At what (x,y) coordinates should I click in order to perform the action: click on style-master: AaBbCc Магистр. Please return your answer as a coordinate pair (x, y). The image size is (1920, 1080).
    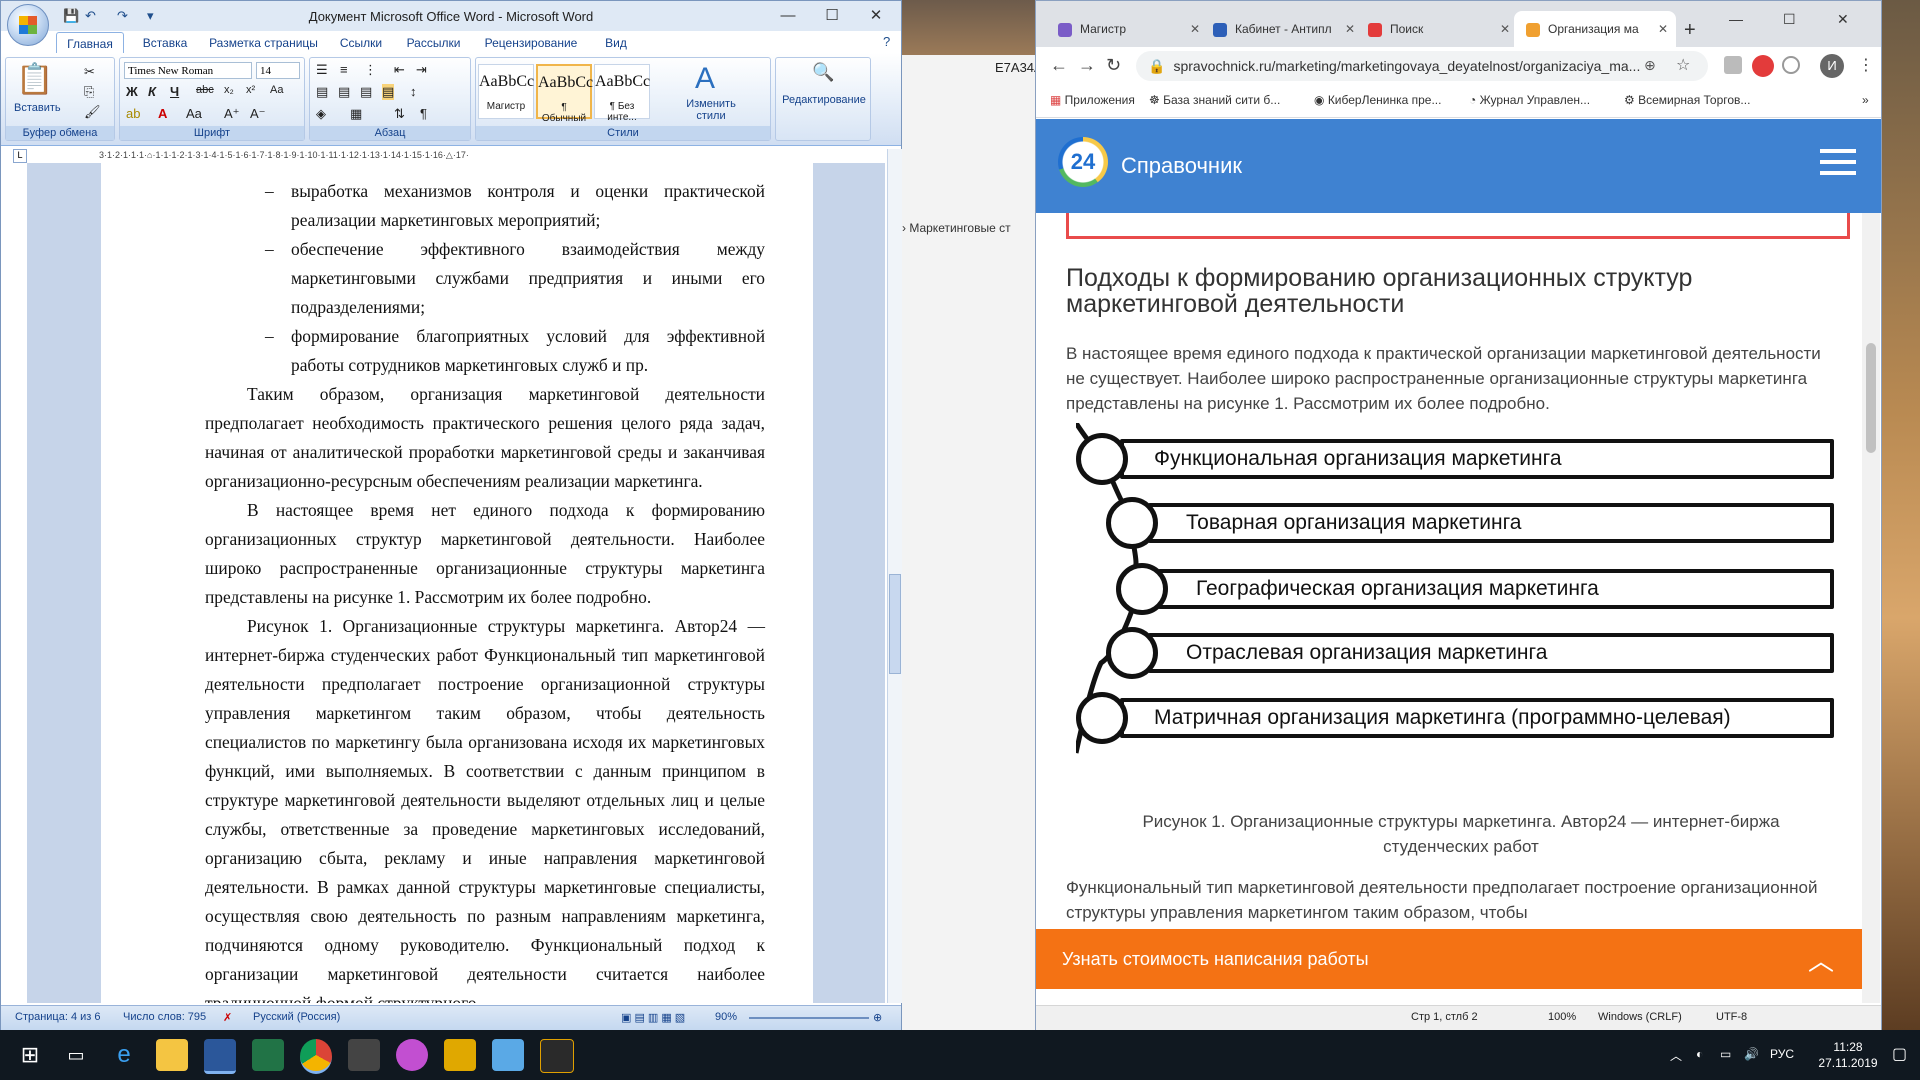
    Looking at the image, I should click on (506, 91).